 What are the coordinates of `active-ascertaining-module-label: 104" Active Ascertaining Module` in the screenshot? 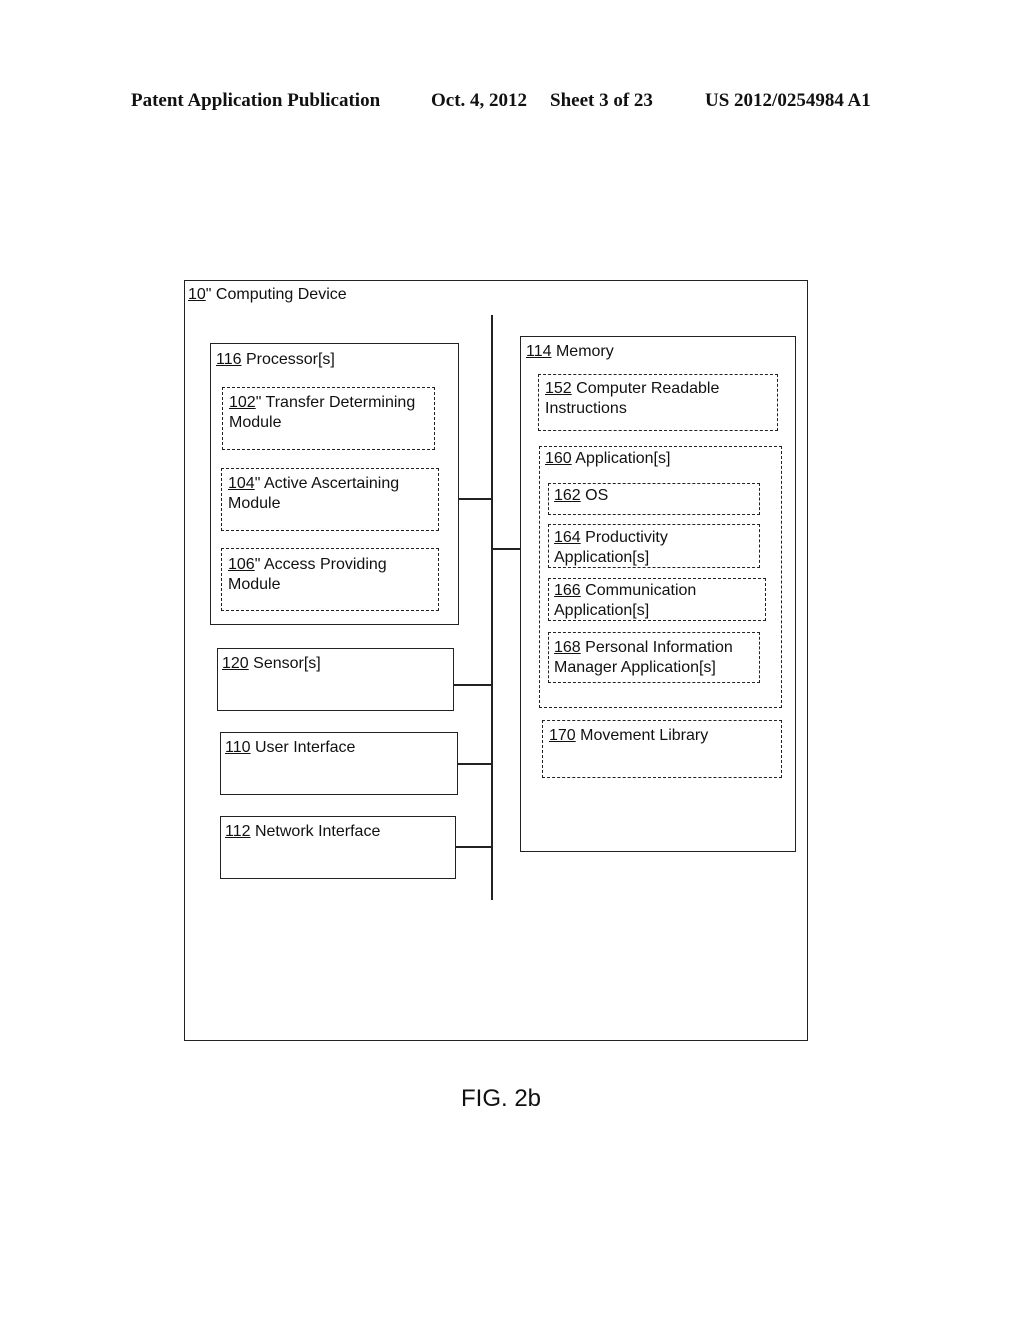 It's located at (314, 493).